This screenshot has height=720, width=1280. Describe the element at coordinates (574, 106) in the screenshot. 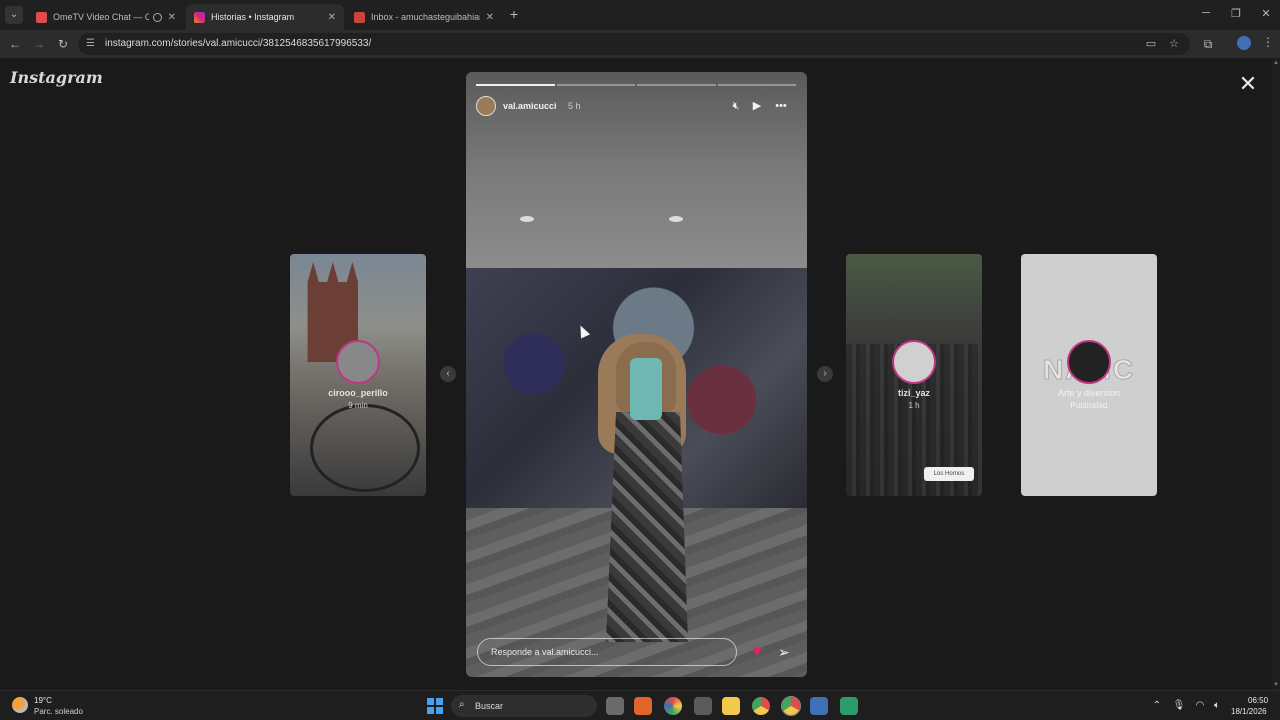

I see `story-time: 5 h` at that location.